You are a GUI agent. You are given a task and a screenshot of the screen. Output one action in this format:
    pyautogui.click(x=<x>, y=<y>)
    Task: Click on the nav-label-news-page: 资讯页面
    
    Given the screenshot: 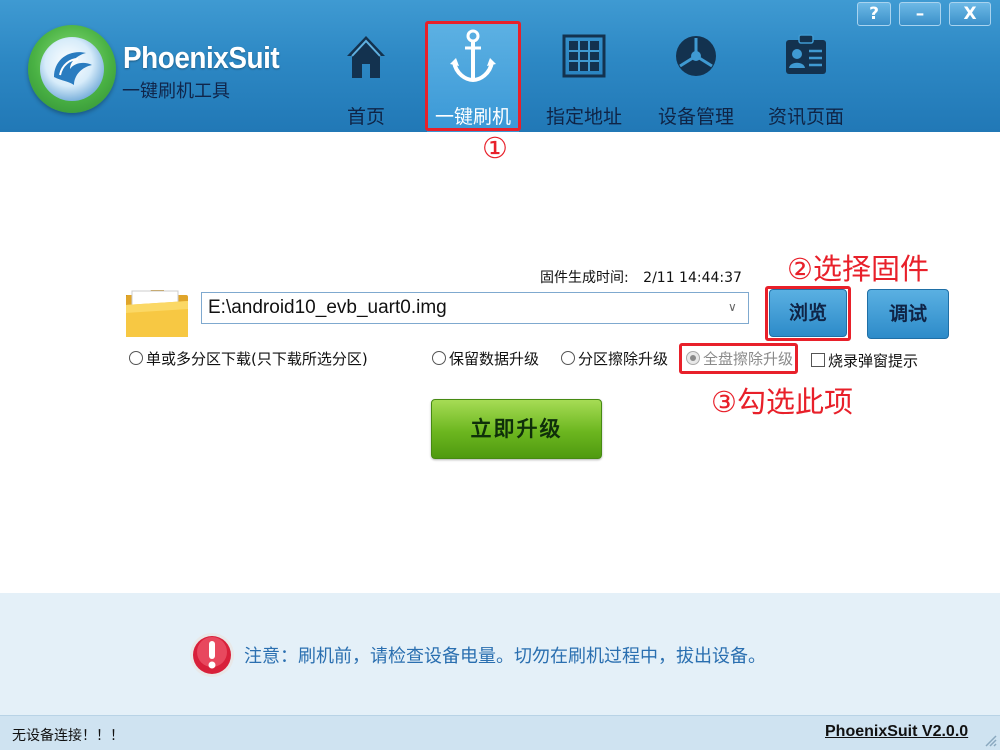 What is the action you would take?
    pyautogui.click(x=805, y=117)
    